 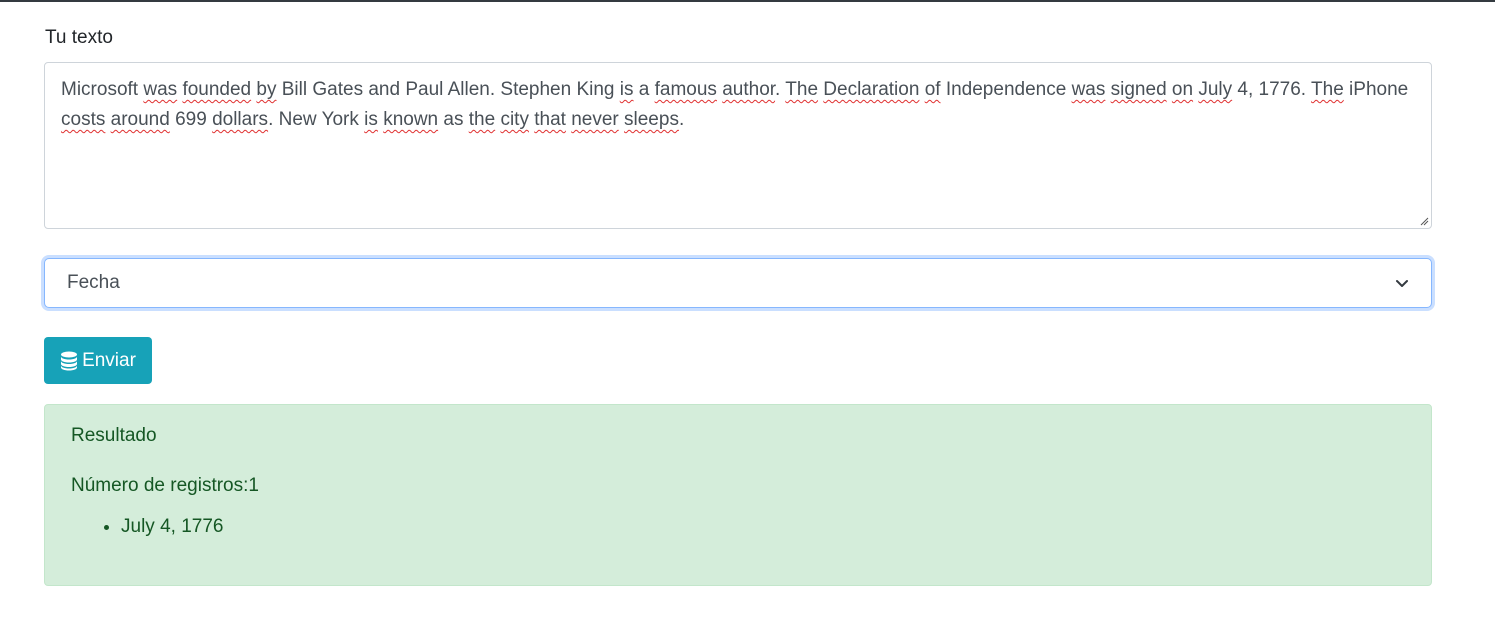 I want to click on submit-button-label: Enviar, so click(x=109, y=360).